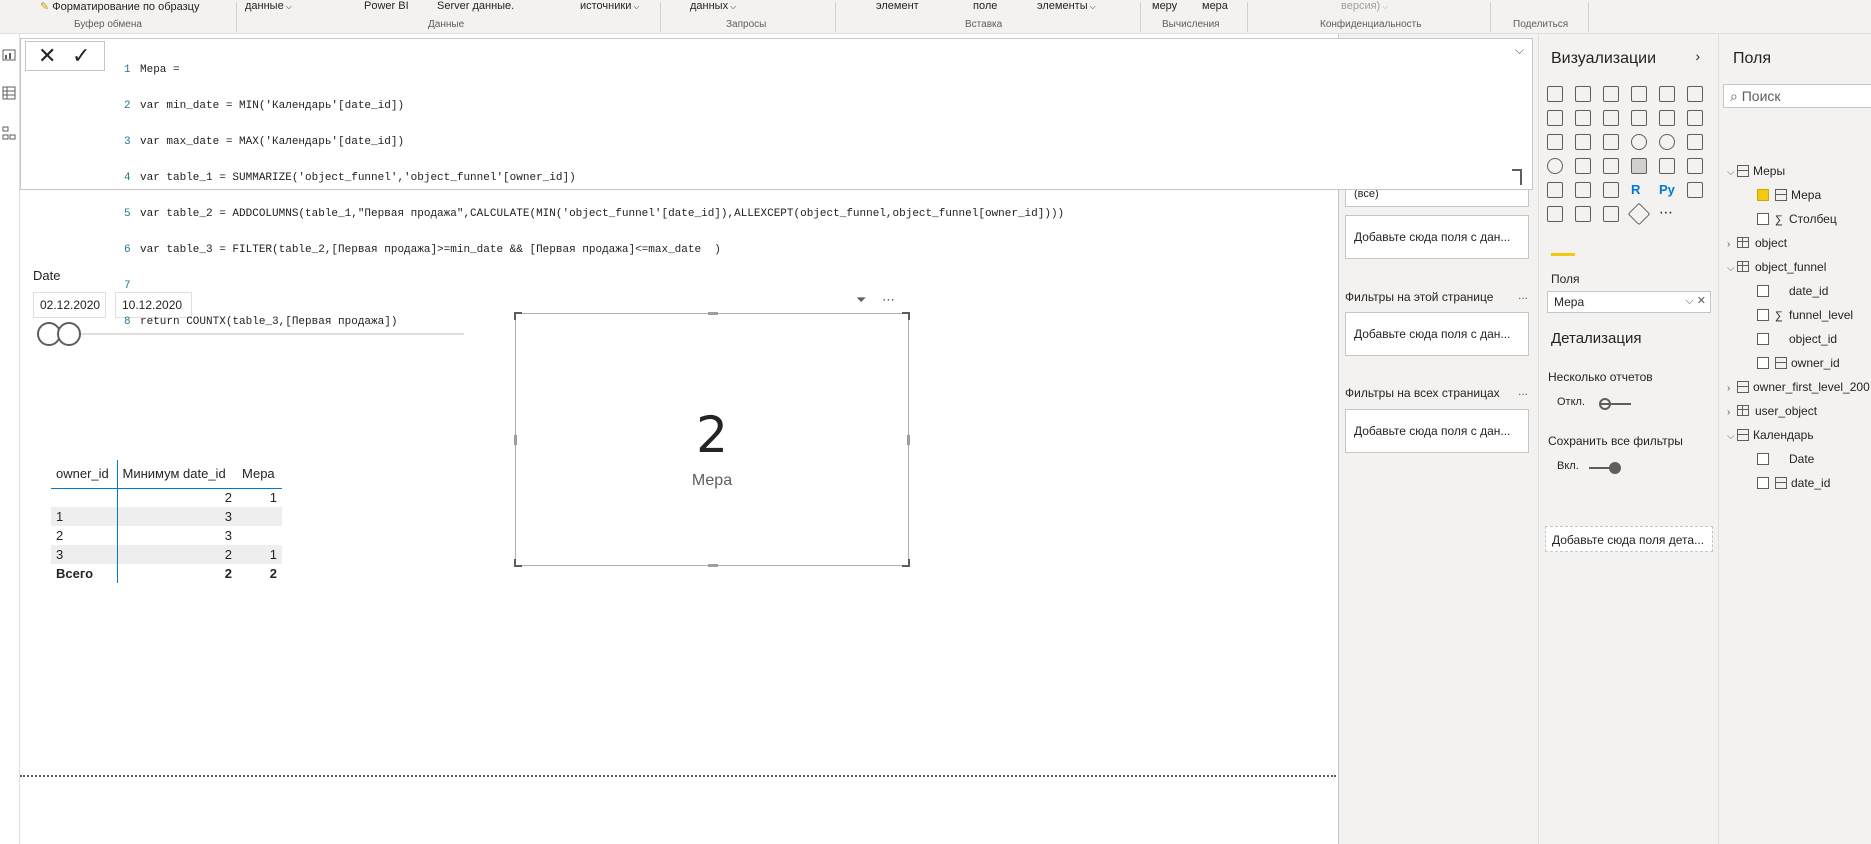  Describe the element at coordinates (1615, 404) in the screenshot. I see `cross-report-toggle` at that location.